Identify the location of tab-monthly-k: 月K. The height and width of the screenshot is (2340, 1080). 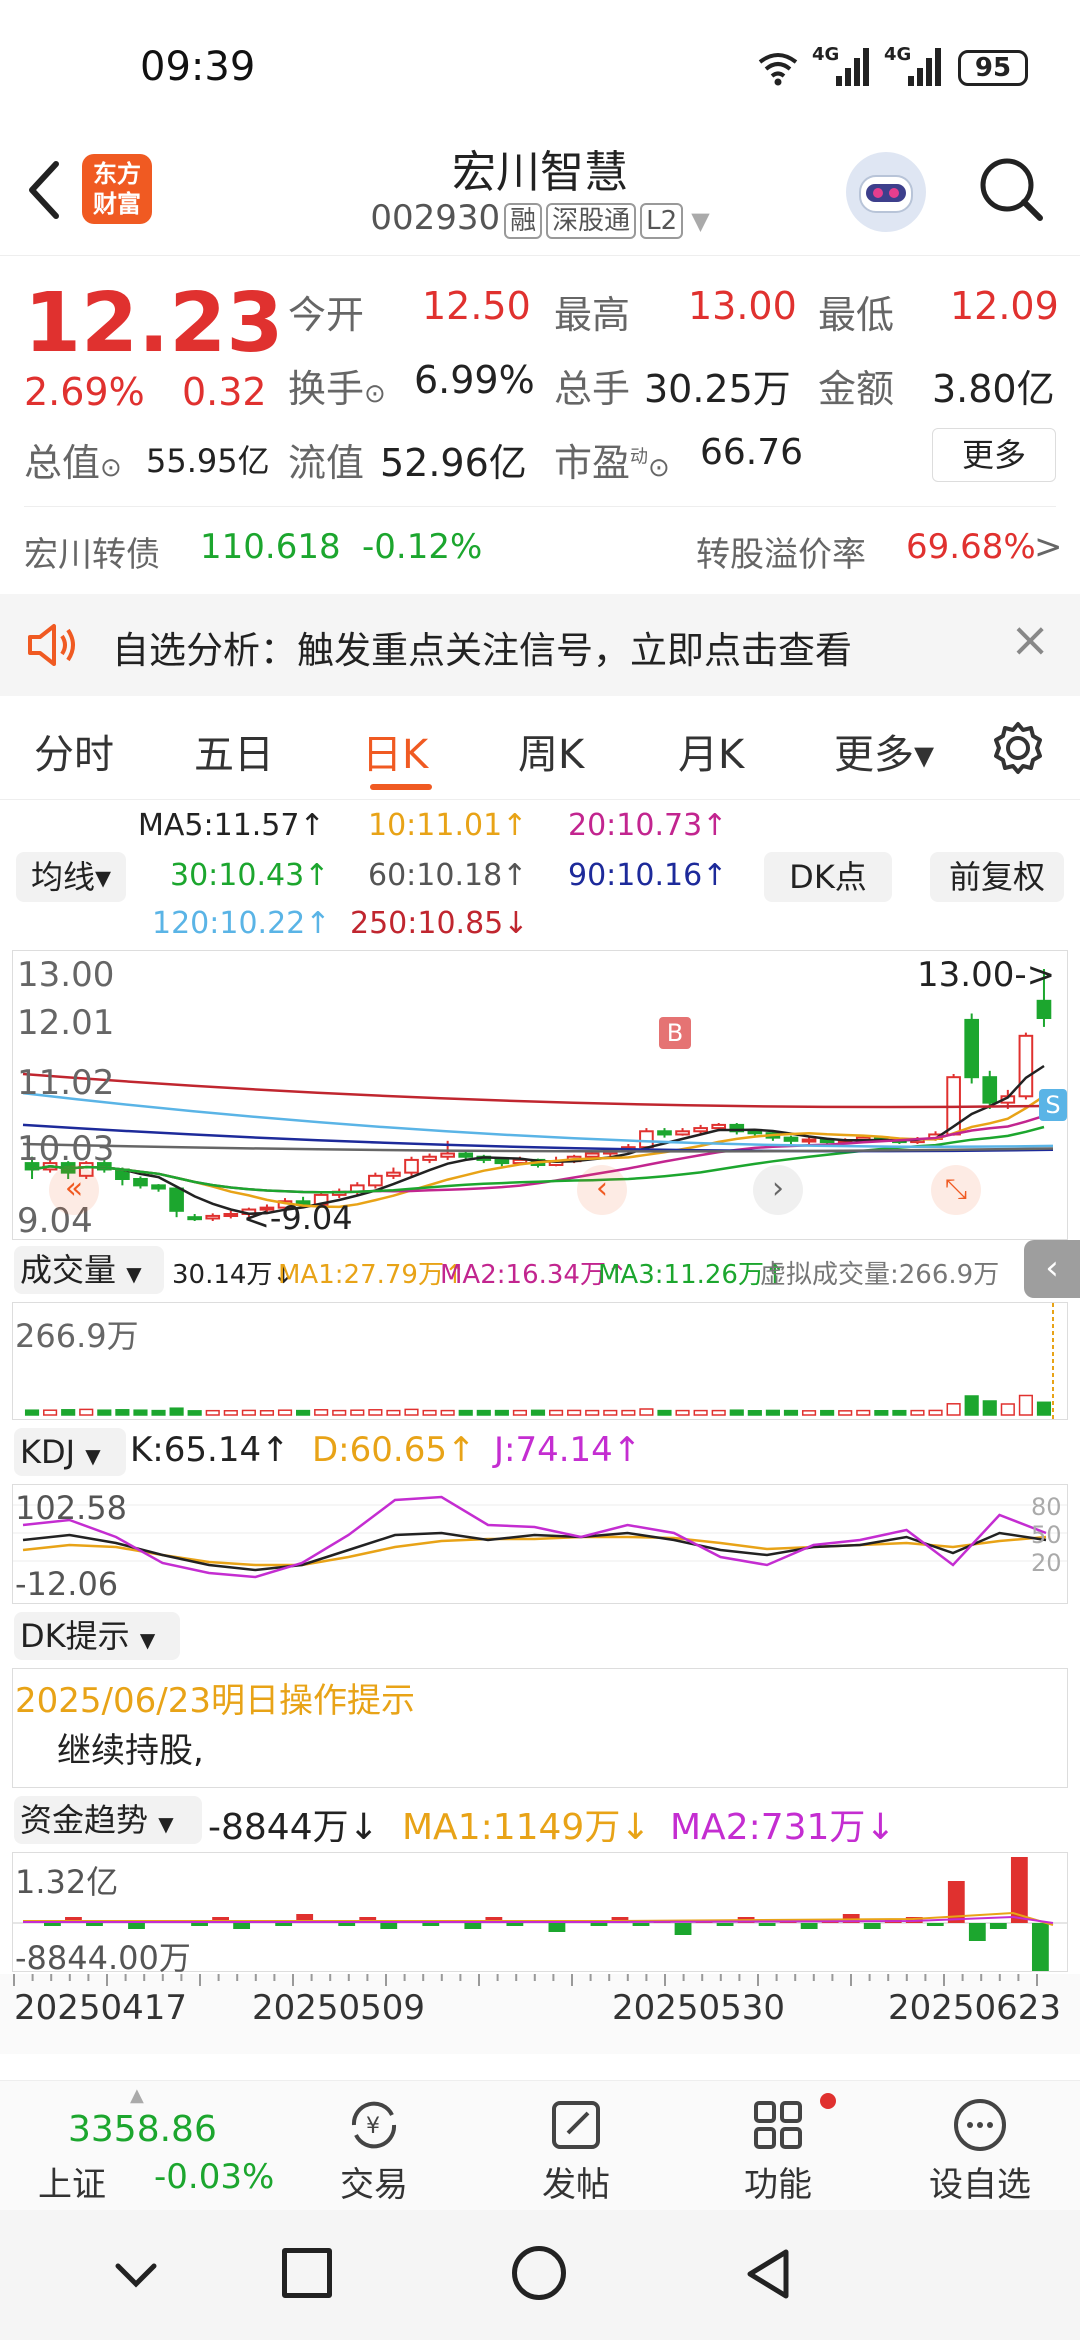
(711, 751).